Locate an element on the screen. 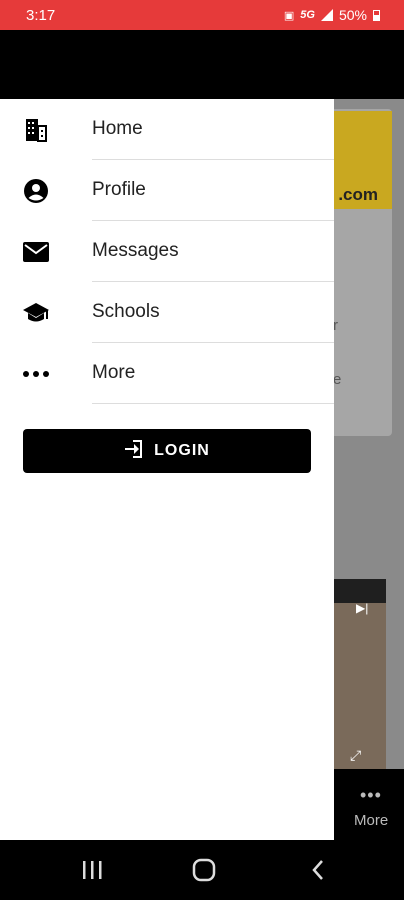 Image resolution: width=404 pixels, height=900 pixels. background-more-icon: ••• is located at coordinates (371, 795).